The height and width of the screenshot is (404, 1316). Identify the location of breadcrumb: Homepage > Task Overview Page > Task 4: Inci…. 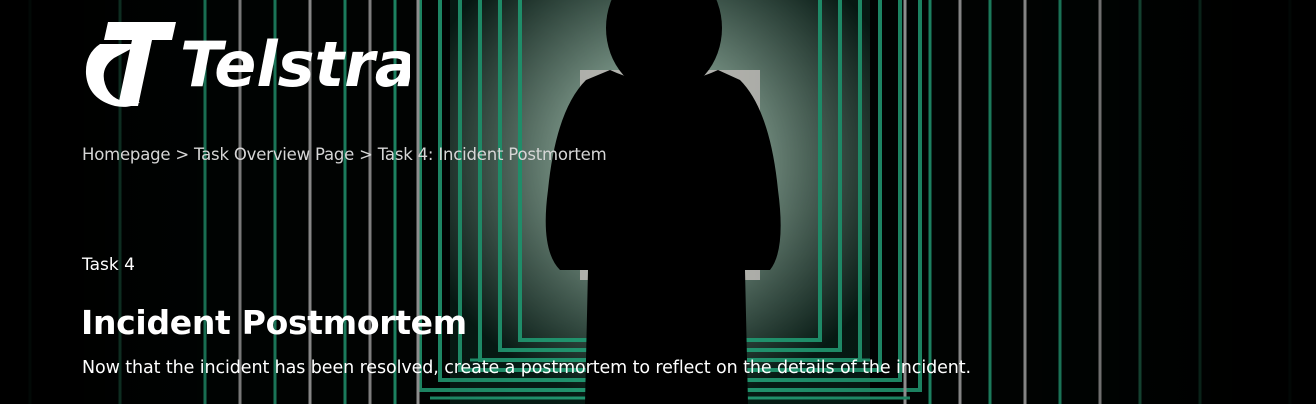
(344, 154).